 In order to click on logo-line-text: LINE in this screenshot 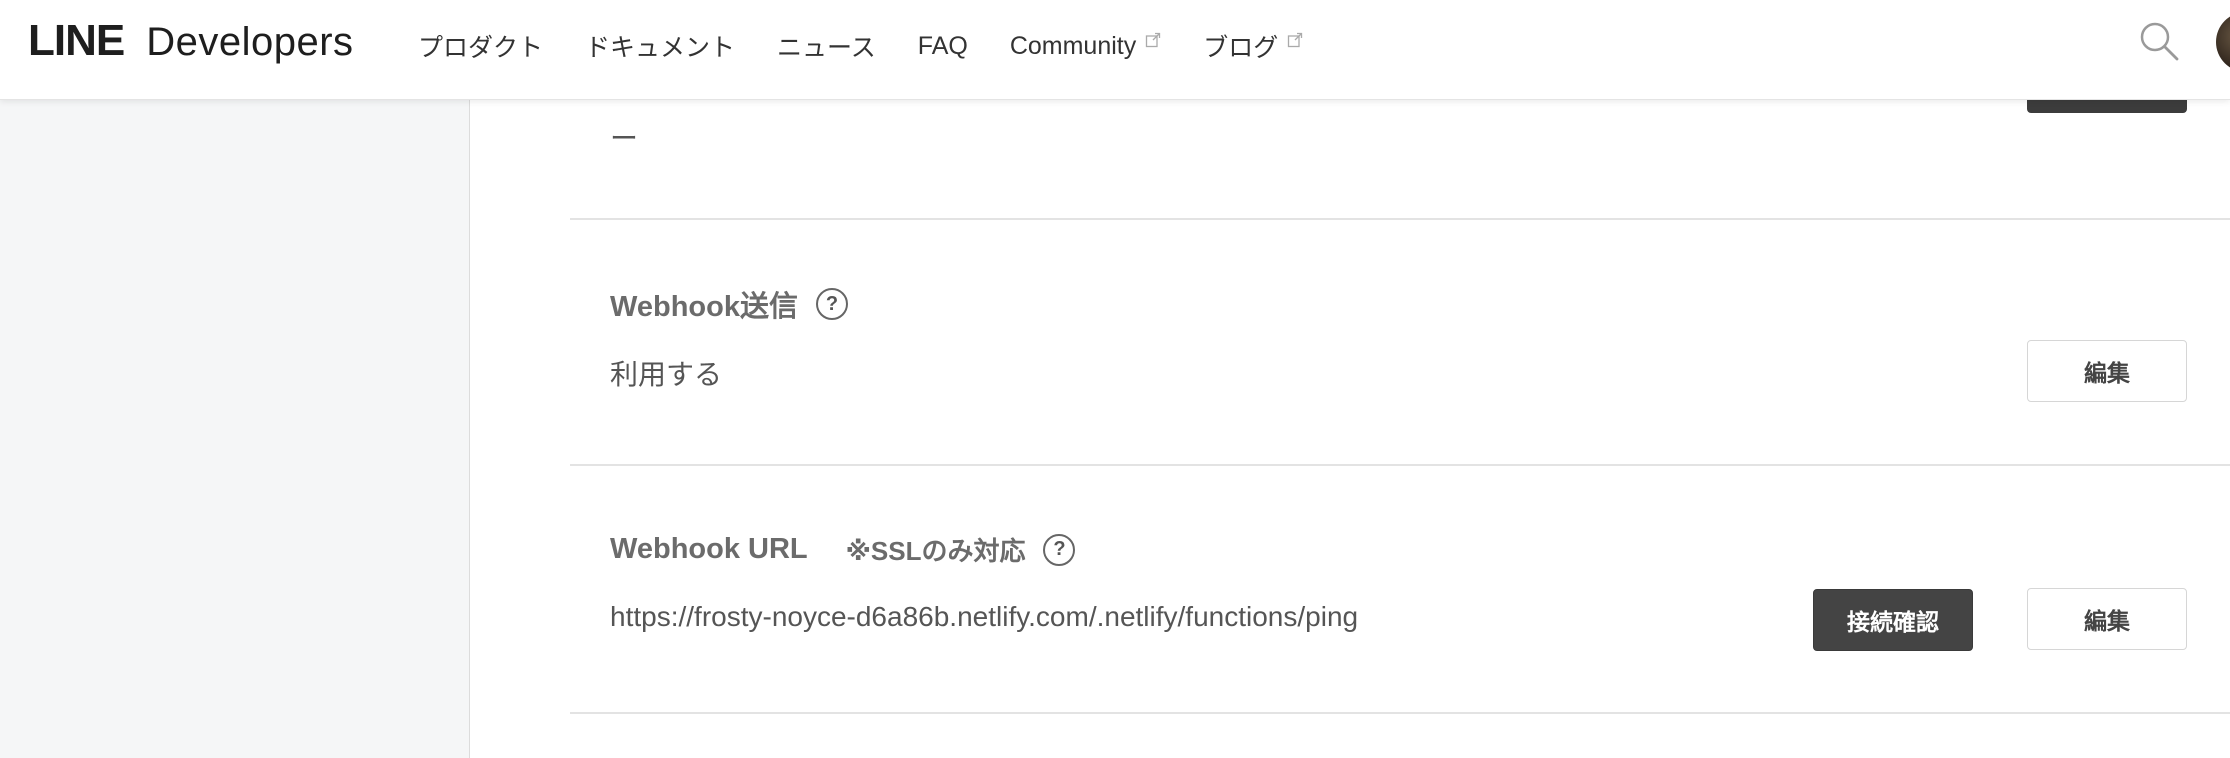, I will do `click(76, 40)`.